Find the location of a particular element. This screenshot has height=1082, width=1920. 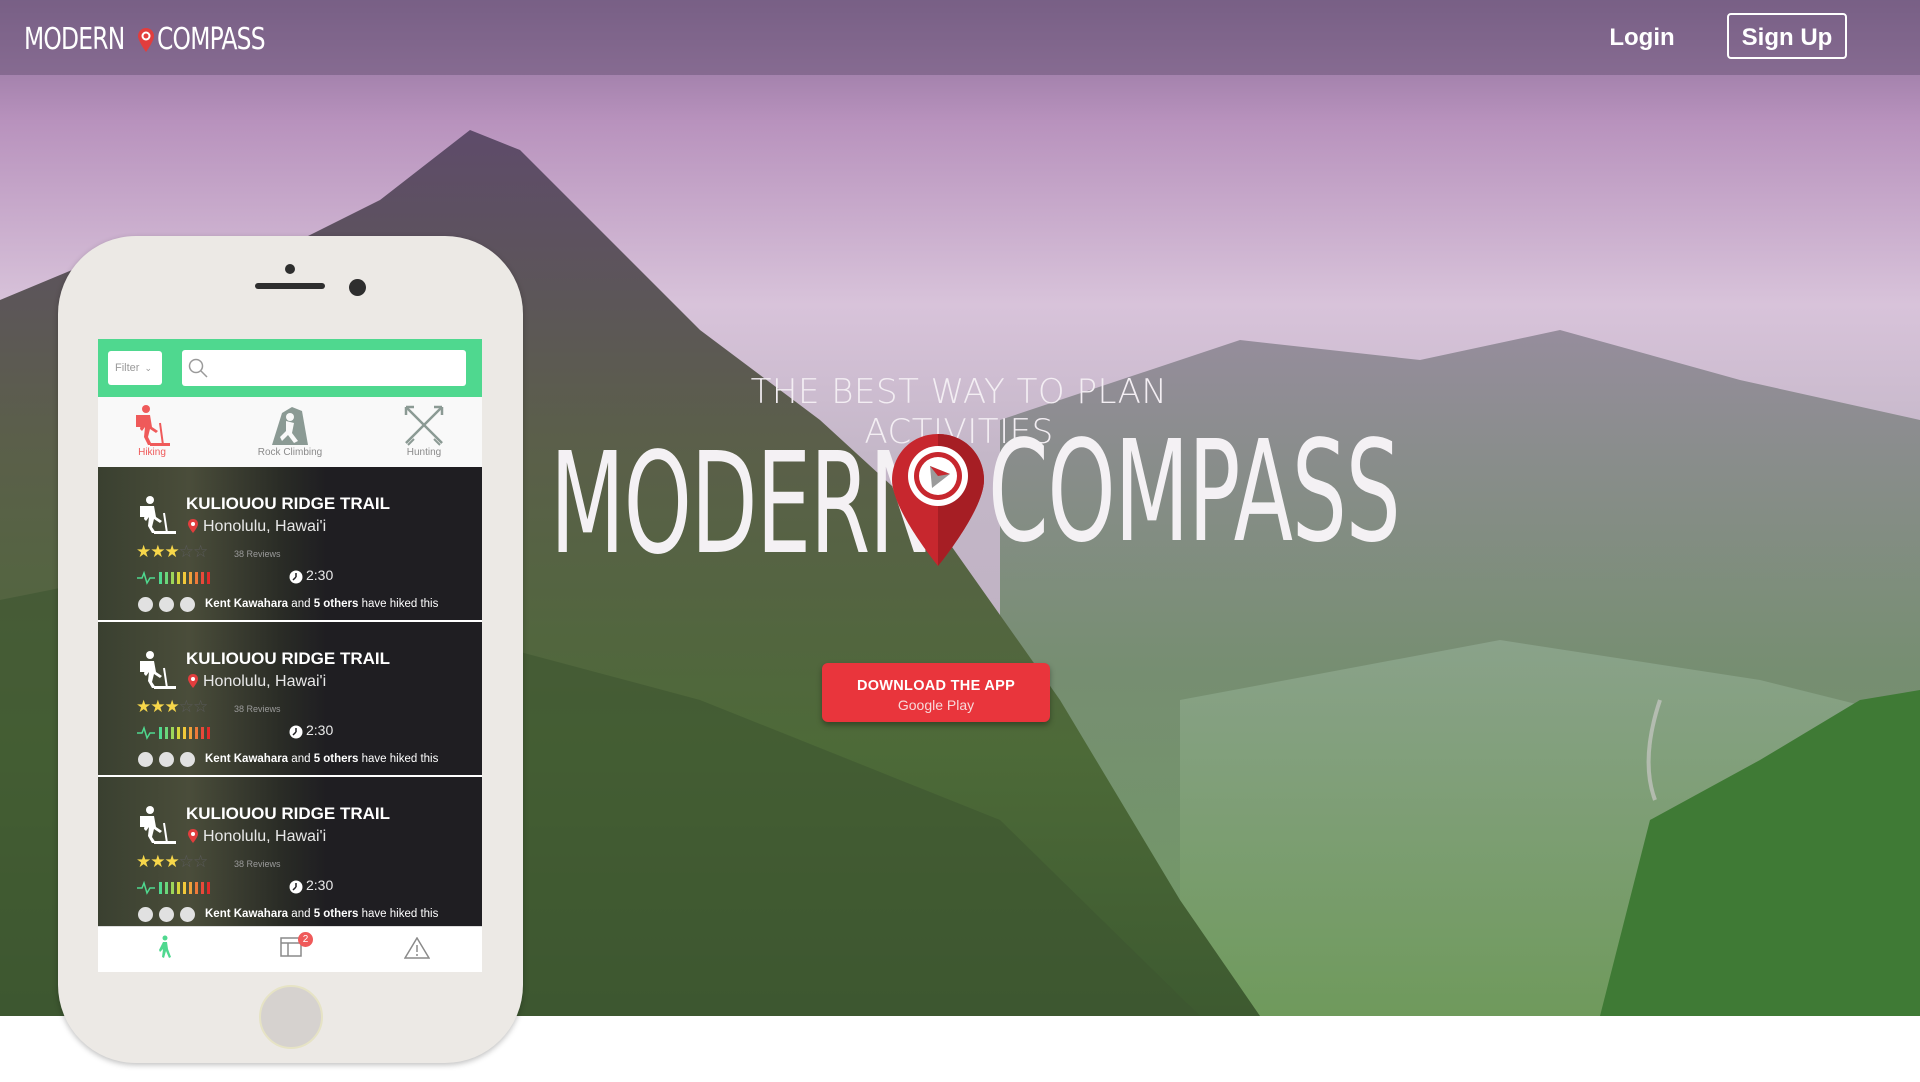

signup-button: Sign Up is located at coordinates (1787, 36).